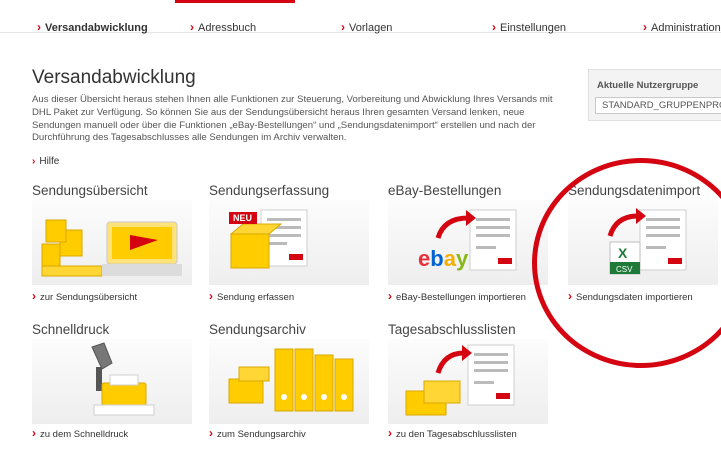 The width and height of the screenshot is (721, 468). I want to click on nav-item-label: Versandabwicklung, so click(96, 28).